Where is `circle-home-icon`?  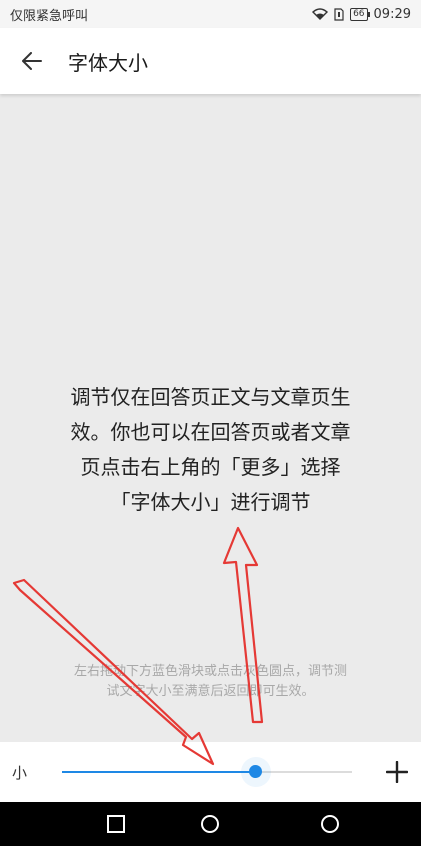 circle-home-icon is located at coordinates (210, 824).